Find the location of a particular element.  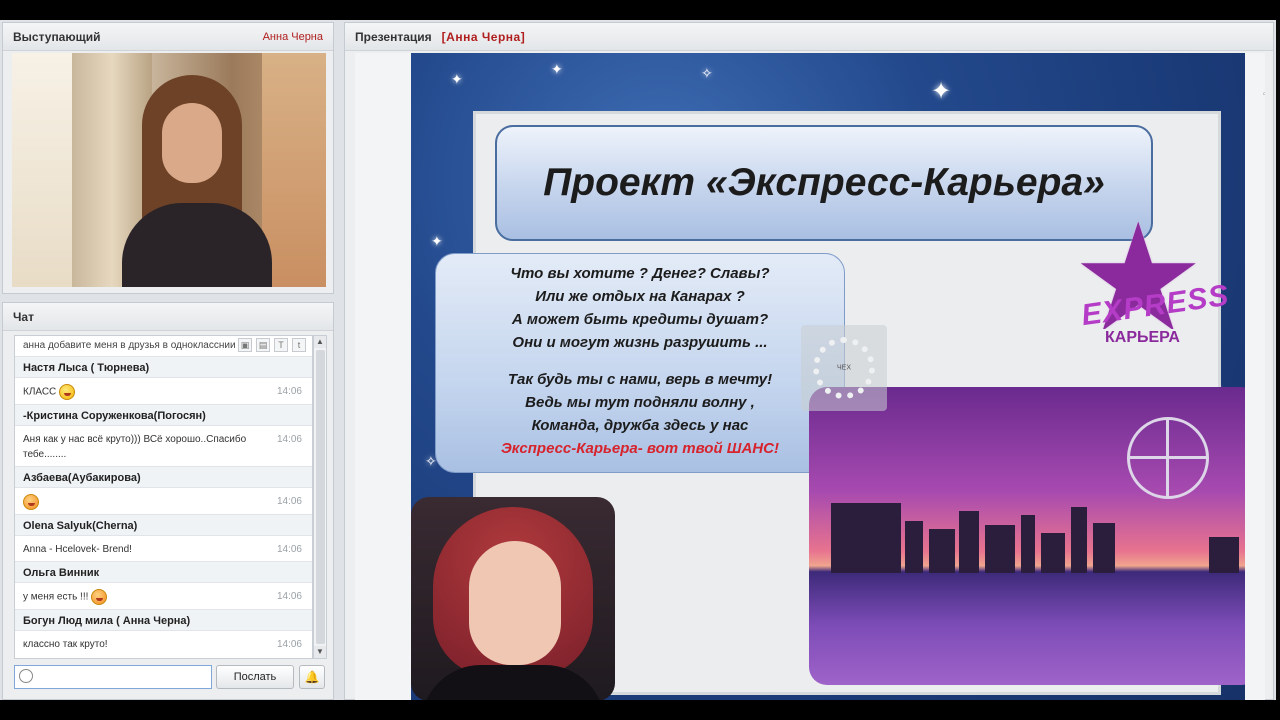

panel-splitter is located at coordinates (340, 340).